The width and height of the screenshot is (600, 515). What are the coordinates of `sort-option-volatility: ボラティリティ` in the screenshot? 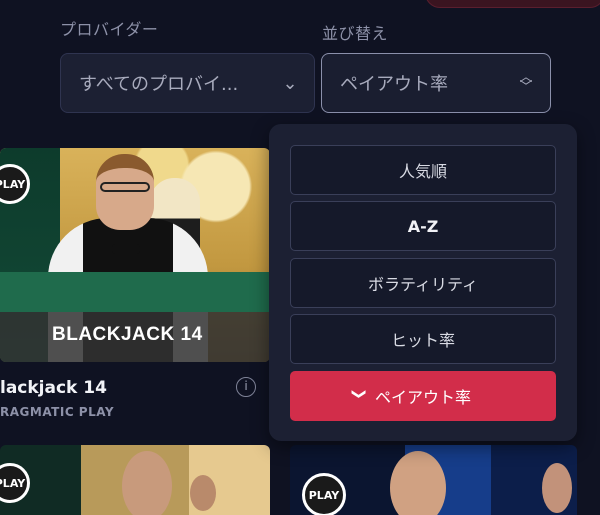 It's located at (423, 283).